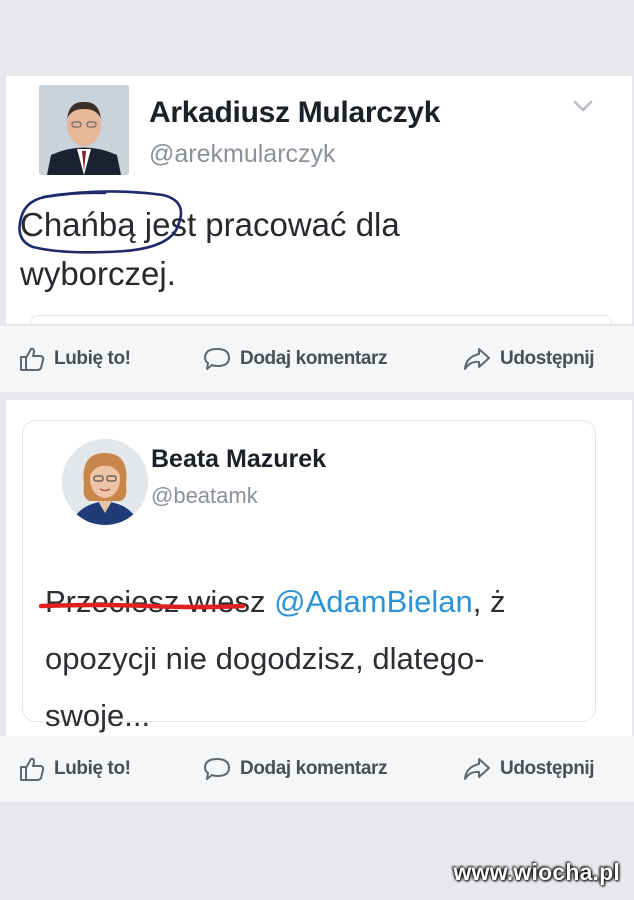 This screenshot has height=900, width=634. Describe the element at coordinates (100, 222) in the screenshot. I see `hand-drawn-circle-annotation` at that location.